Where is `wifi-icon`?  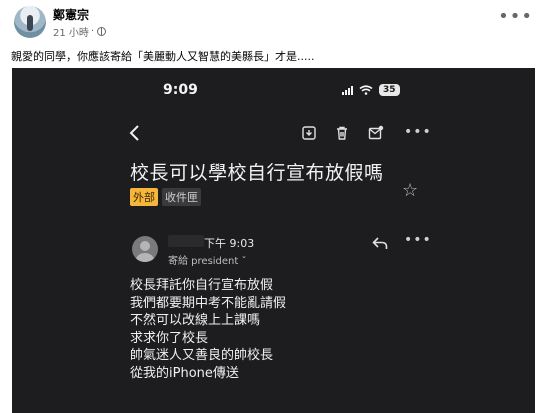
wifi-icon is located at coordinates (366, 90).